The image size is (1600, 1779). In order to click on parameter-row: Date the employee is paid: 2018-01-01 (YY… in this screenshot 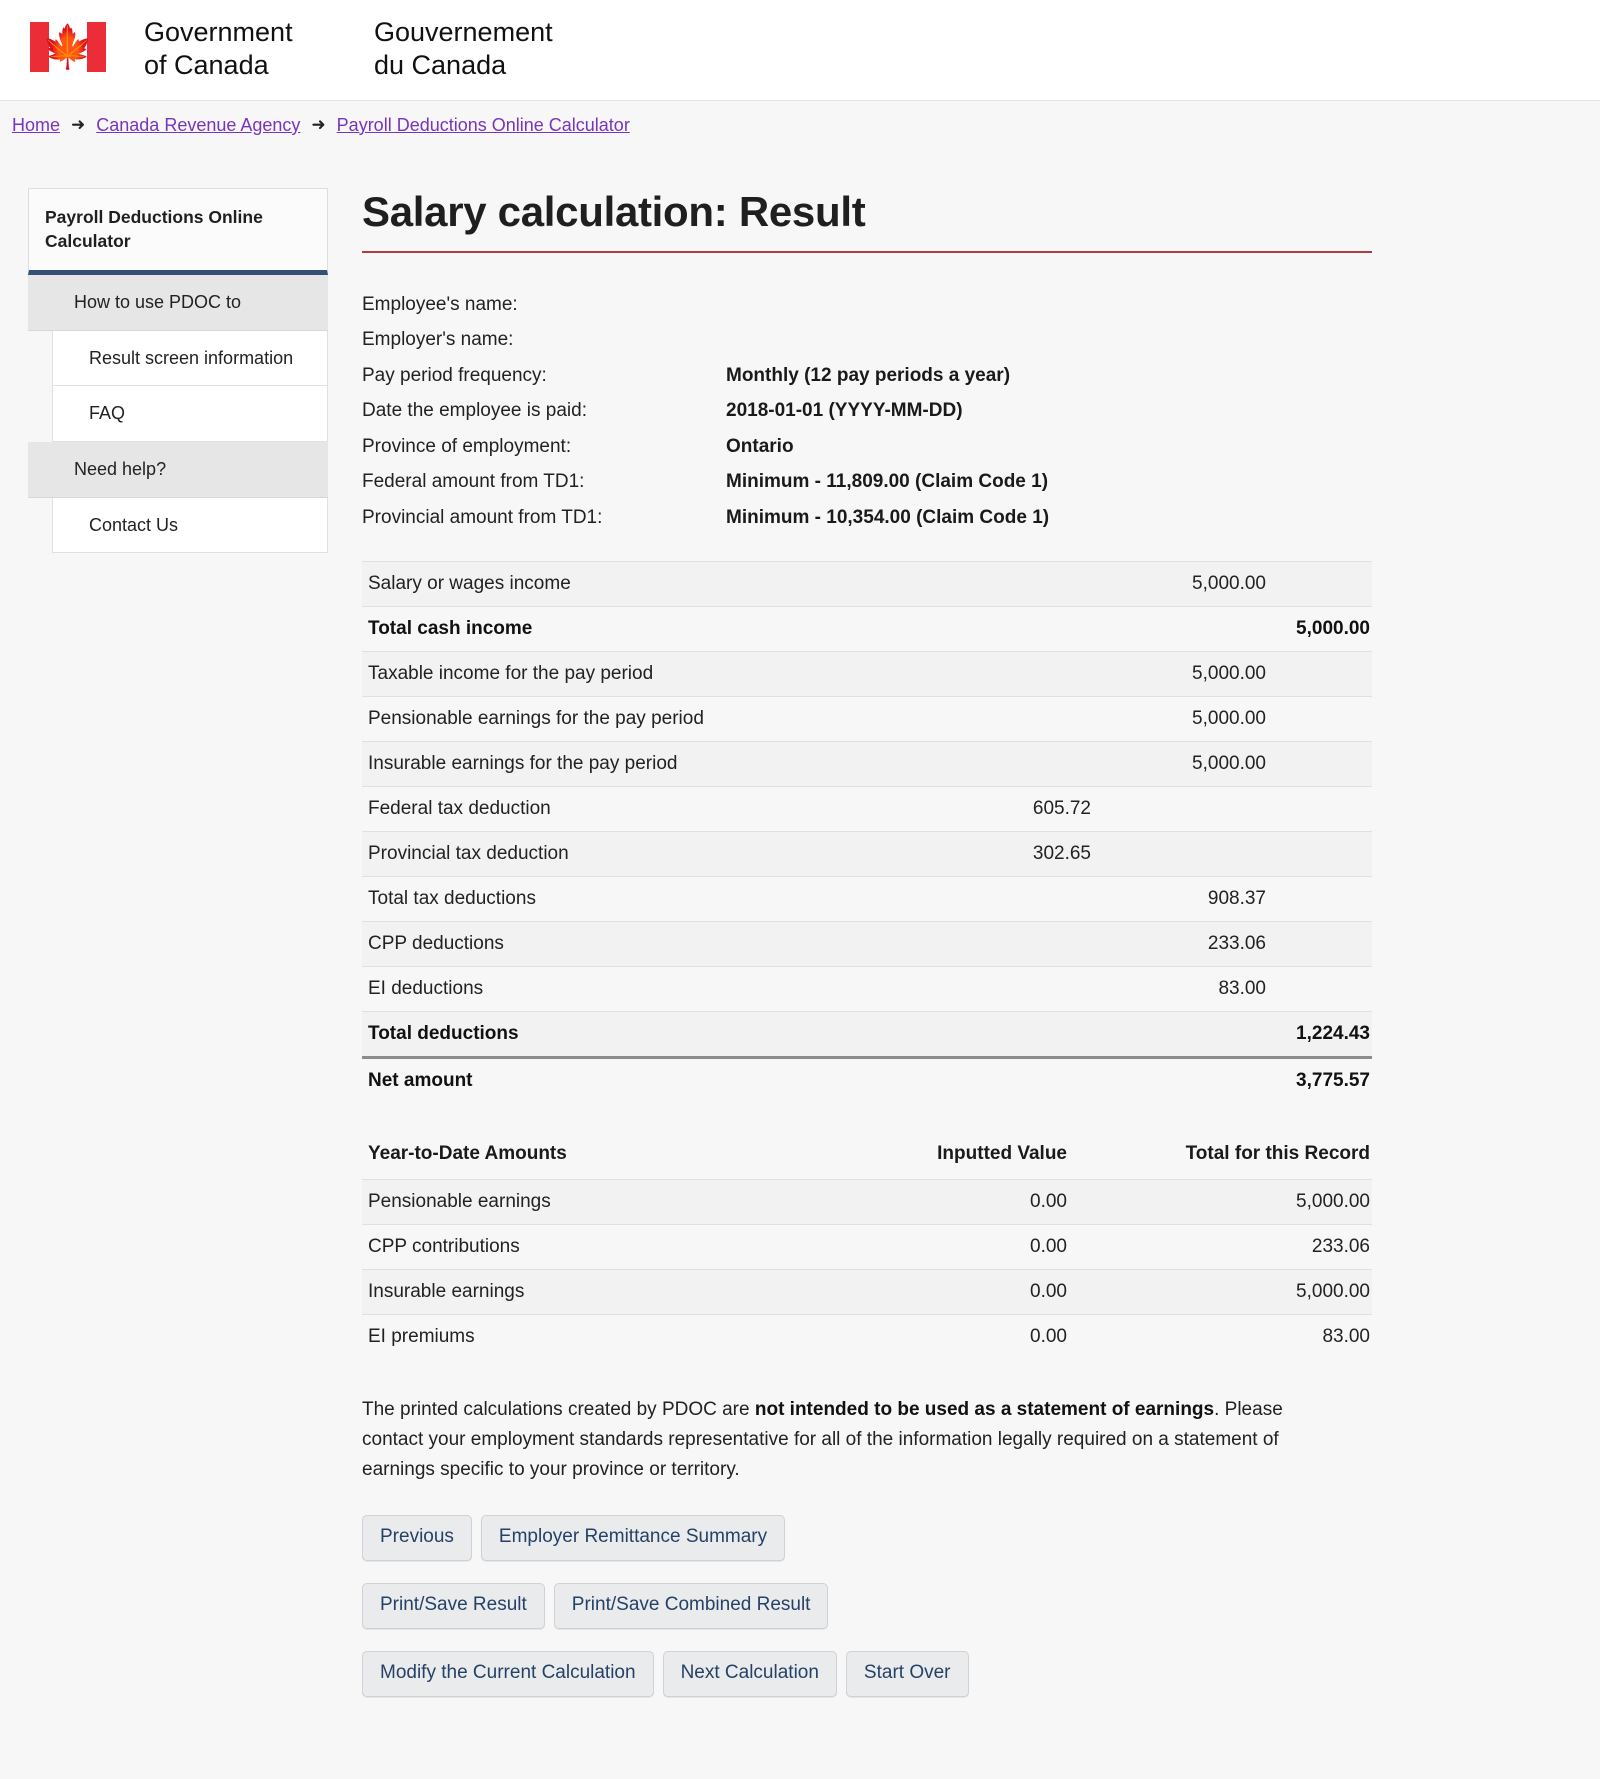, I will do `click(867, 410)`.